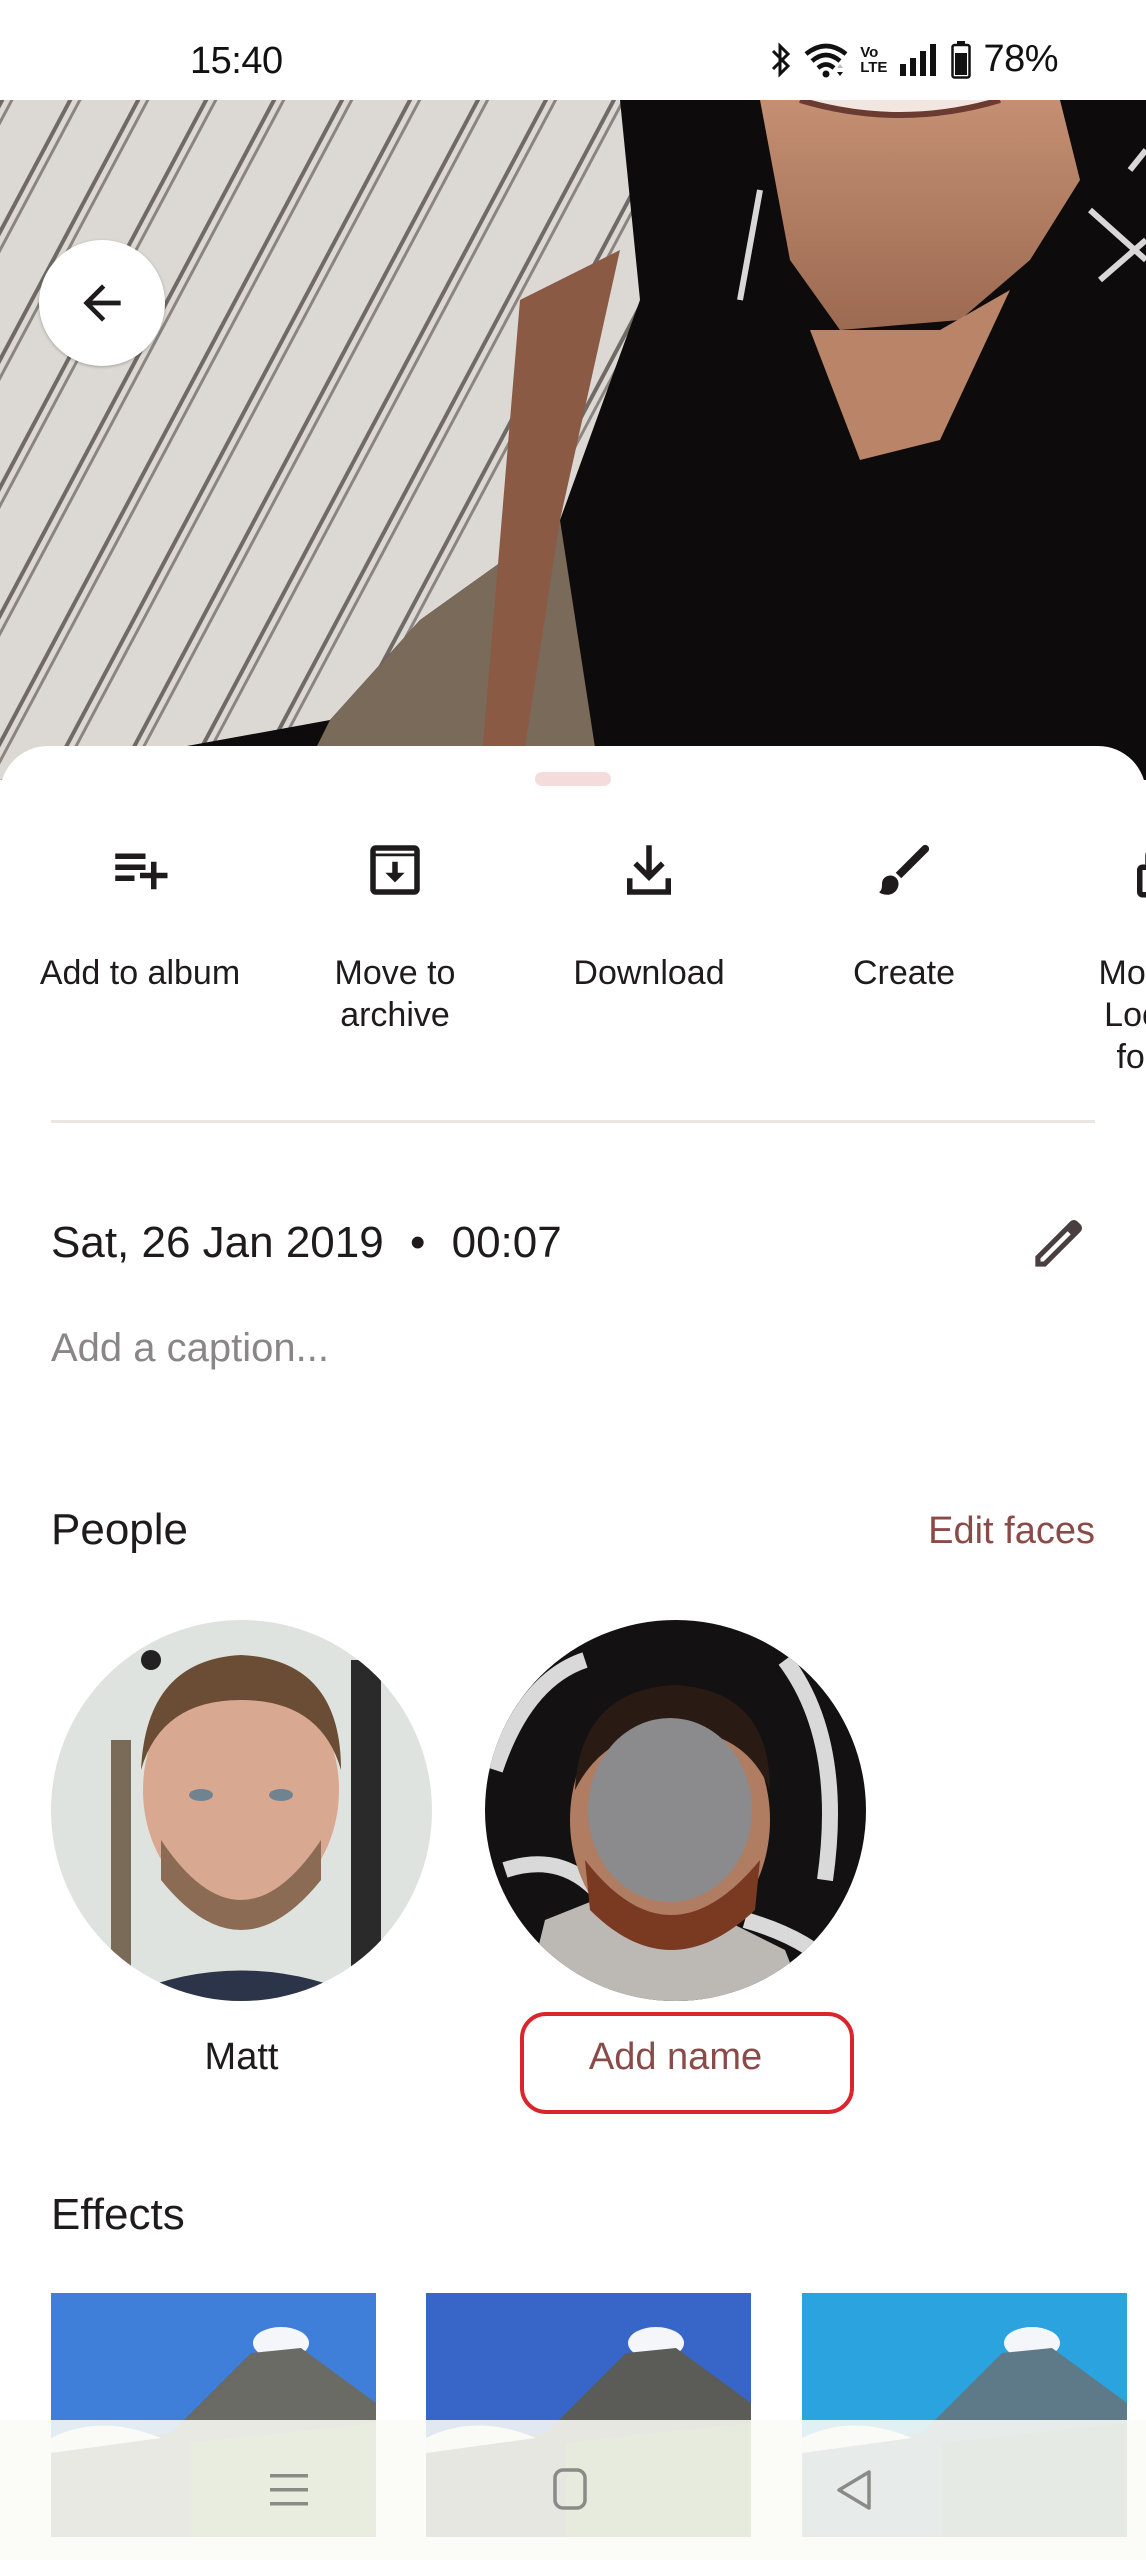 This screenshot has height=2560, width=1146. I want to click on create-button: Create, so click(904, 907).